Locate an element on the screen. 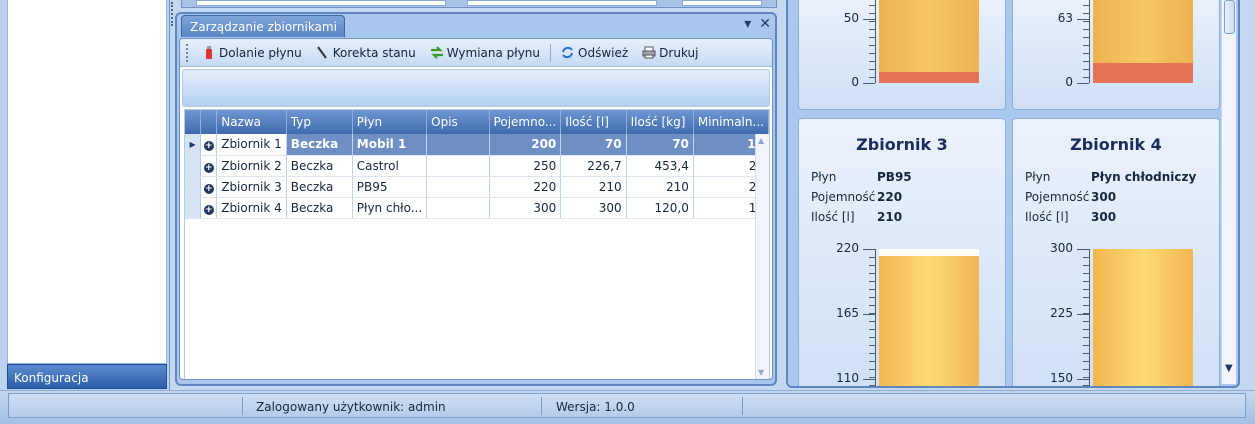 This screenshot has height=424, width=1255. grid-vertical-scrollbar: ▲ ▼ is located at coordinates (762, 256).